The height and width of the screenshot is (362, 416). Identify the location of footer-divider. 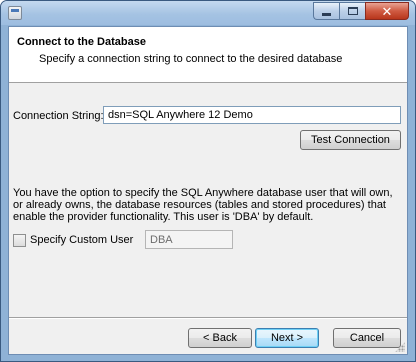
(208, 318).